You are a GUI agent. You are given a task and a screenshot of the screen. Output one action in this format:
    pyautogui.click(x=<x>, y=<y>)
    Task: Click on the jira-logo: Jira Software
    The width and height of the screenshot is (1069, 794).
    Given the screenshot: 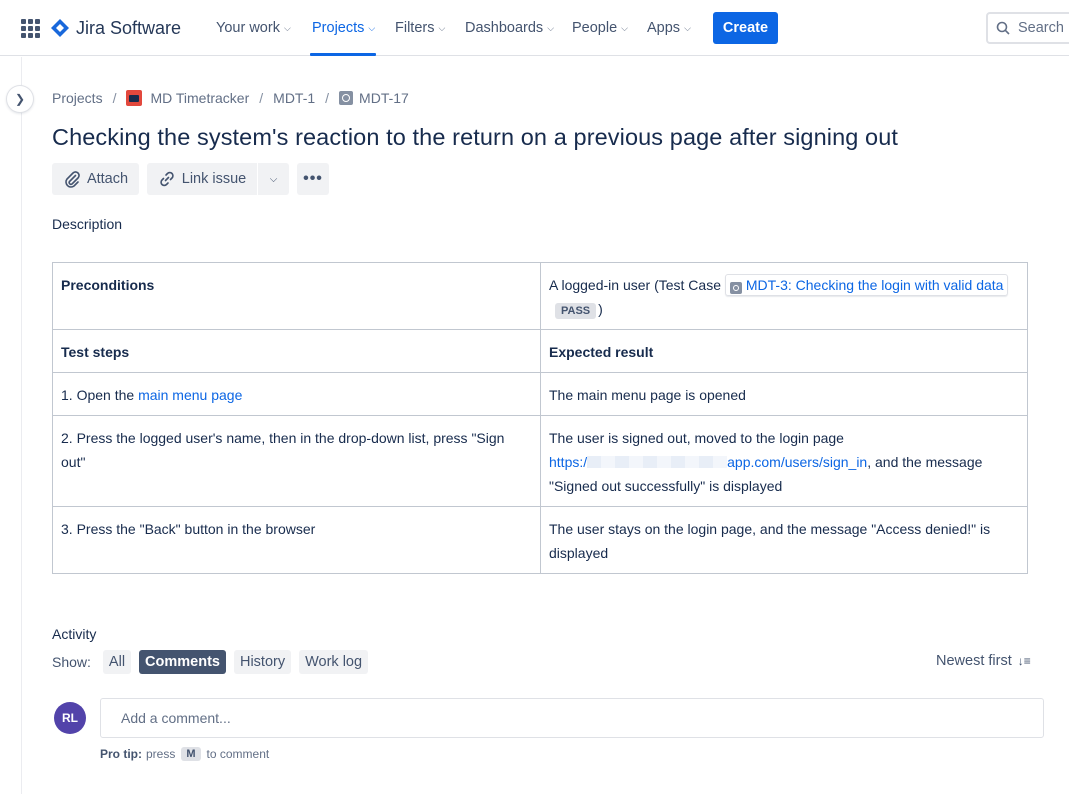 What is the action you would take?
    pyautogui.click(x=116, y=28)
    